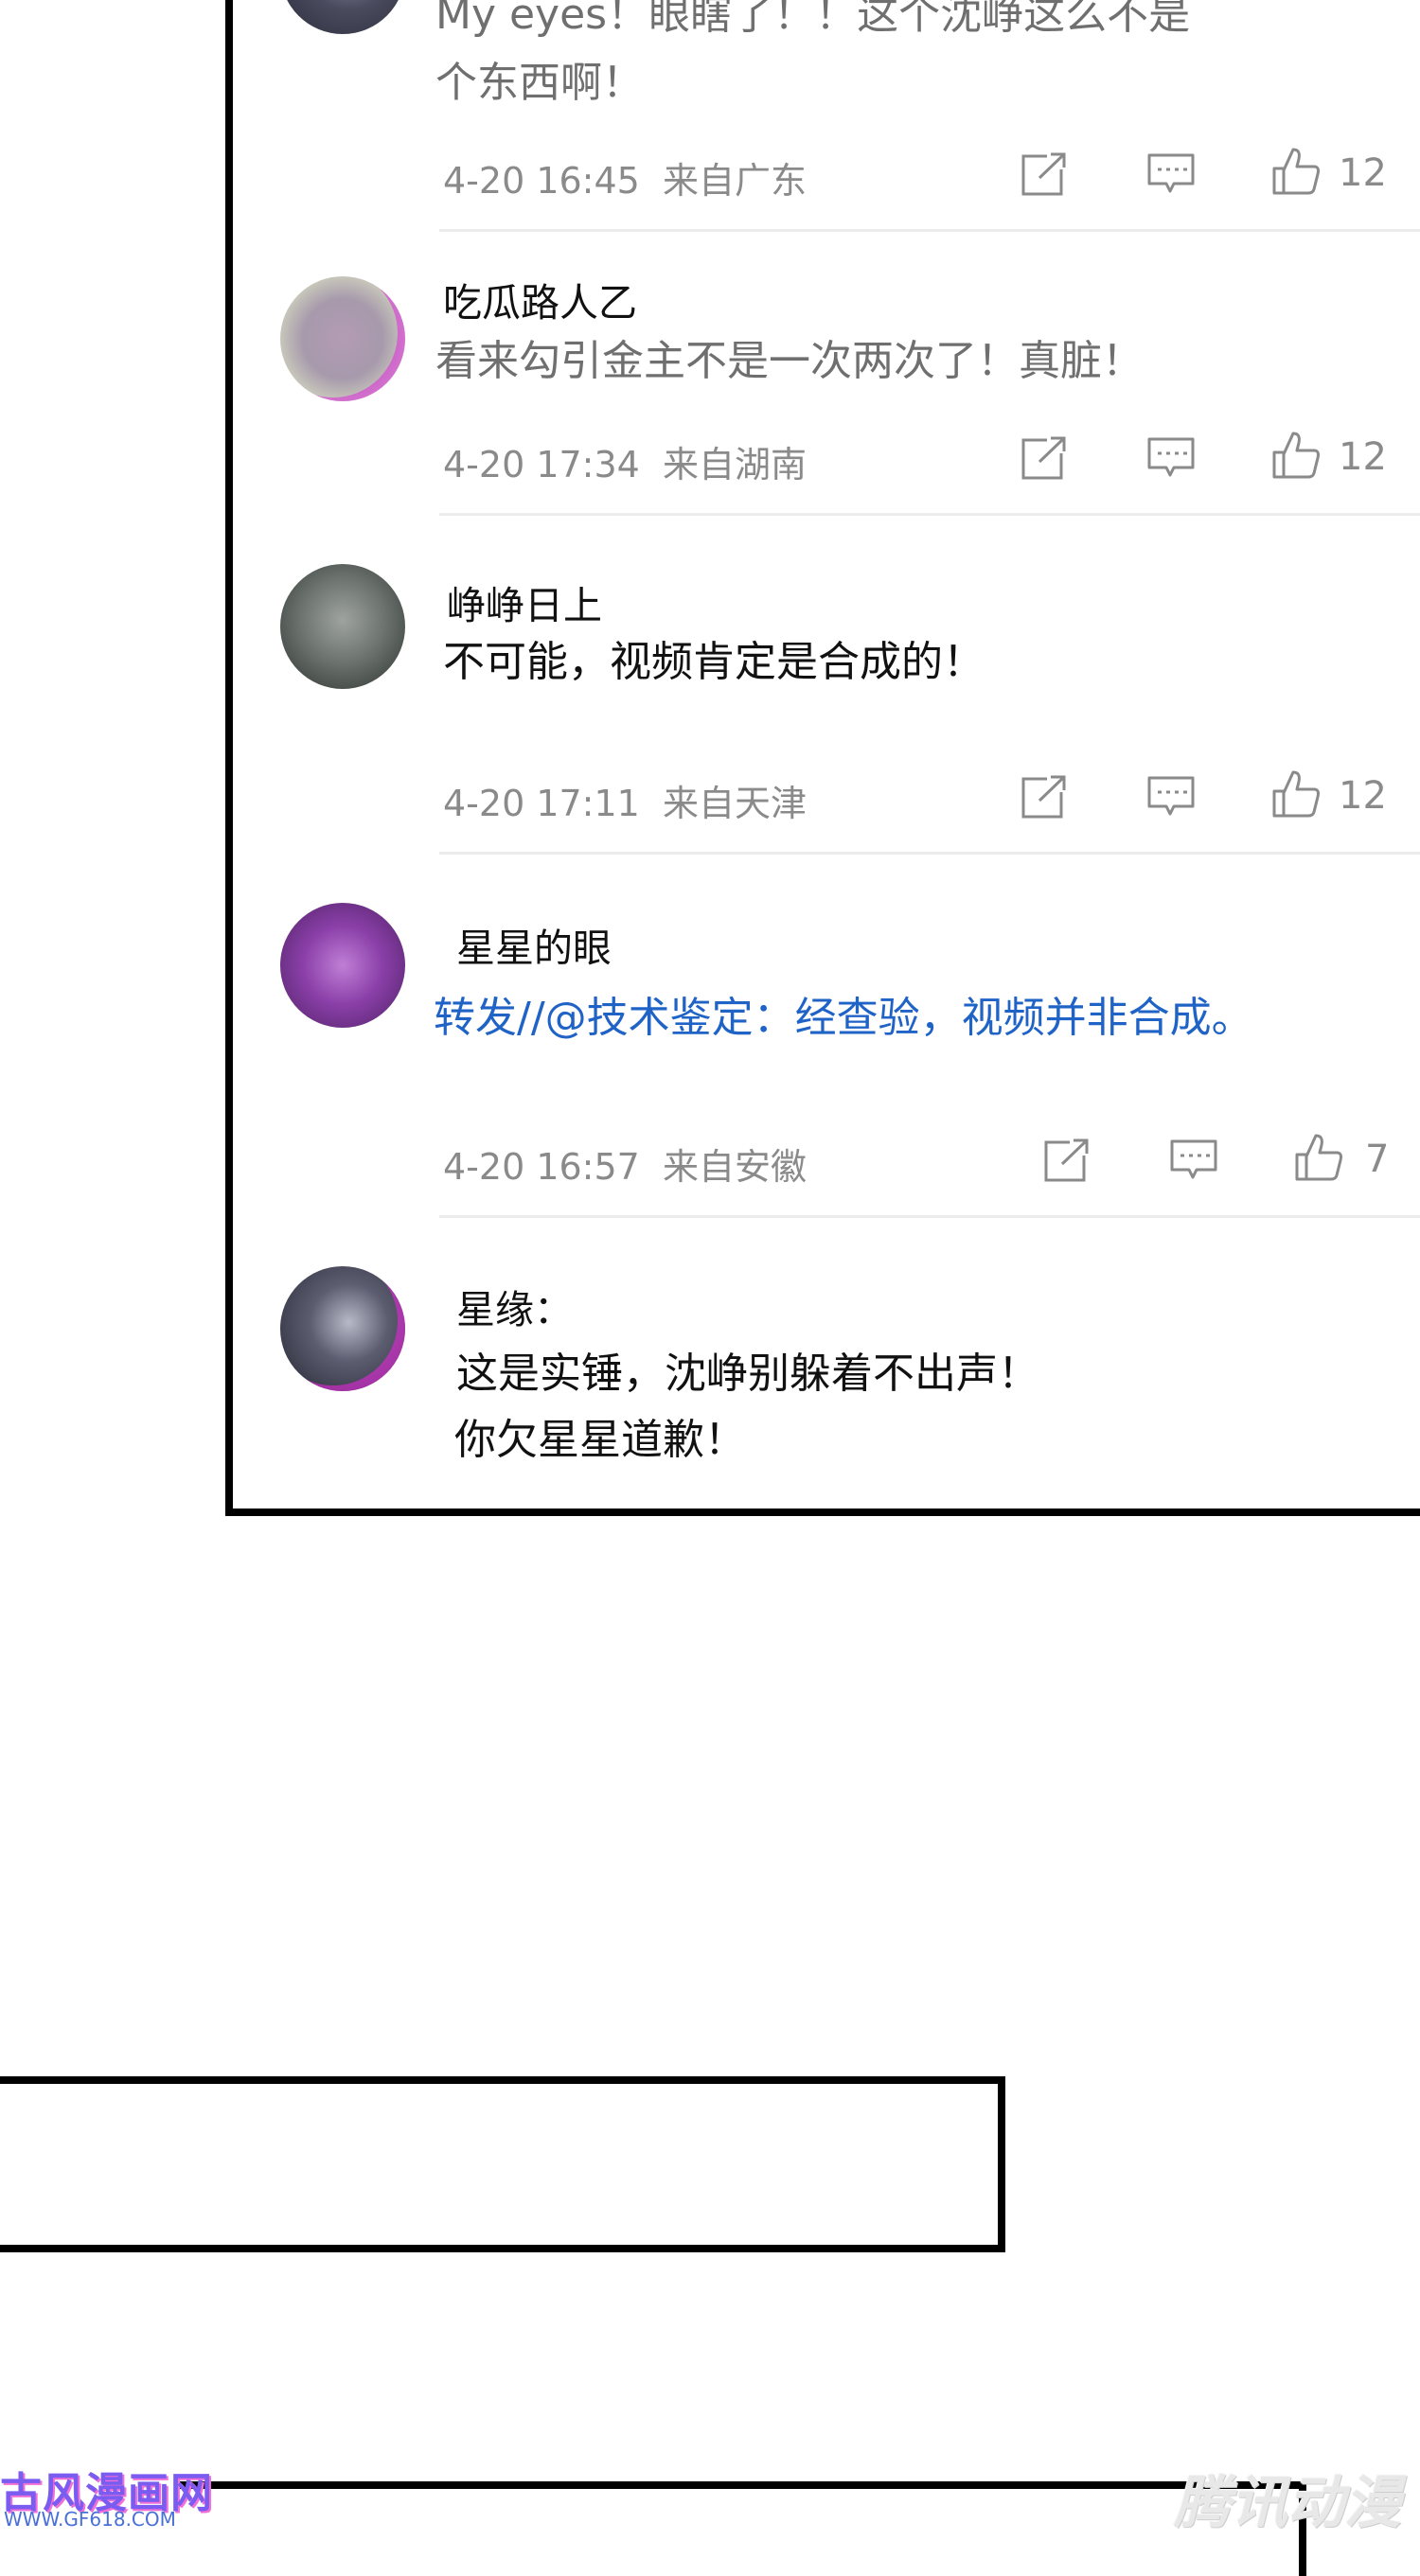  Describe the element at coordinates (524, 601) in the screenshot. I see `username: 峥峥日上` at that location.